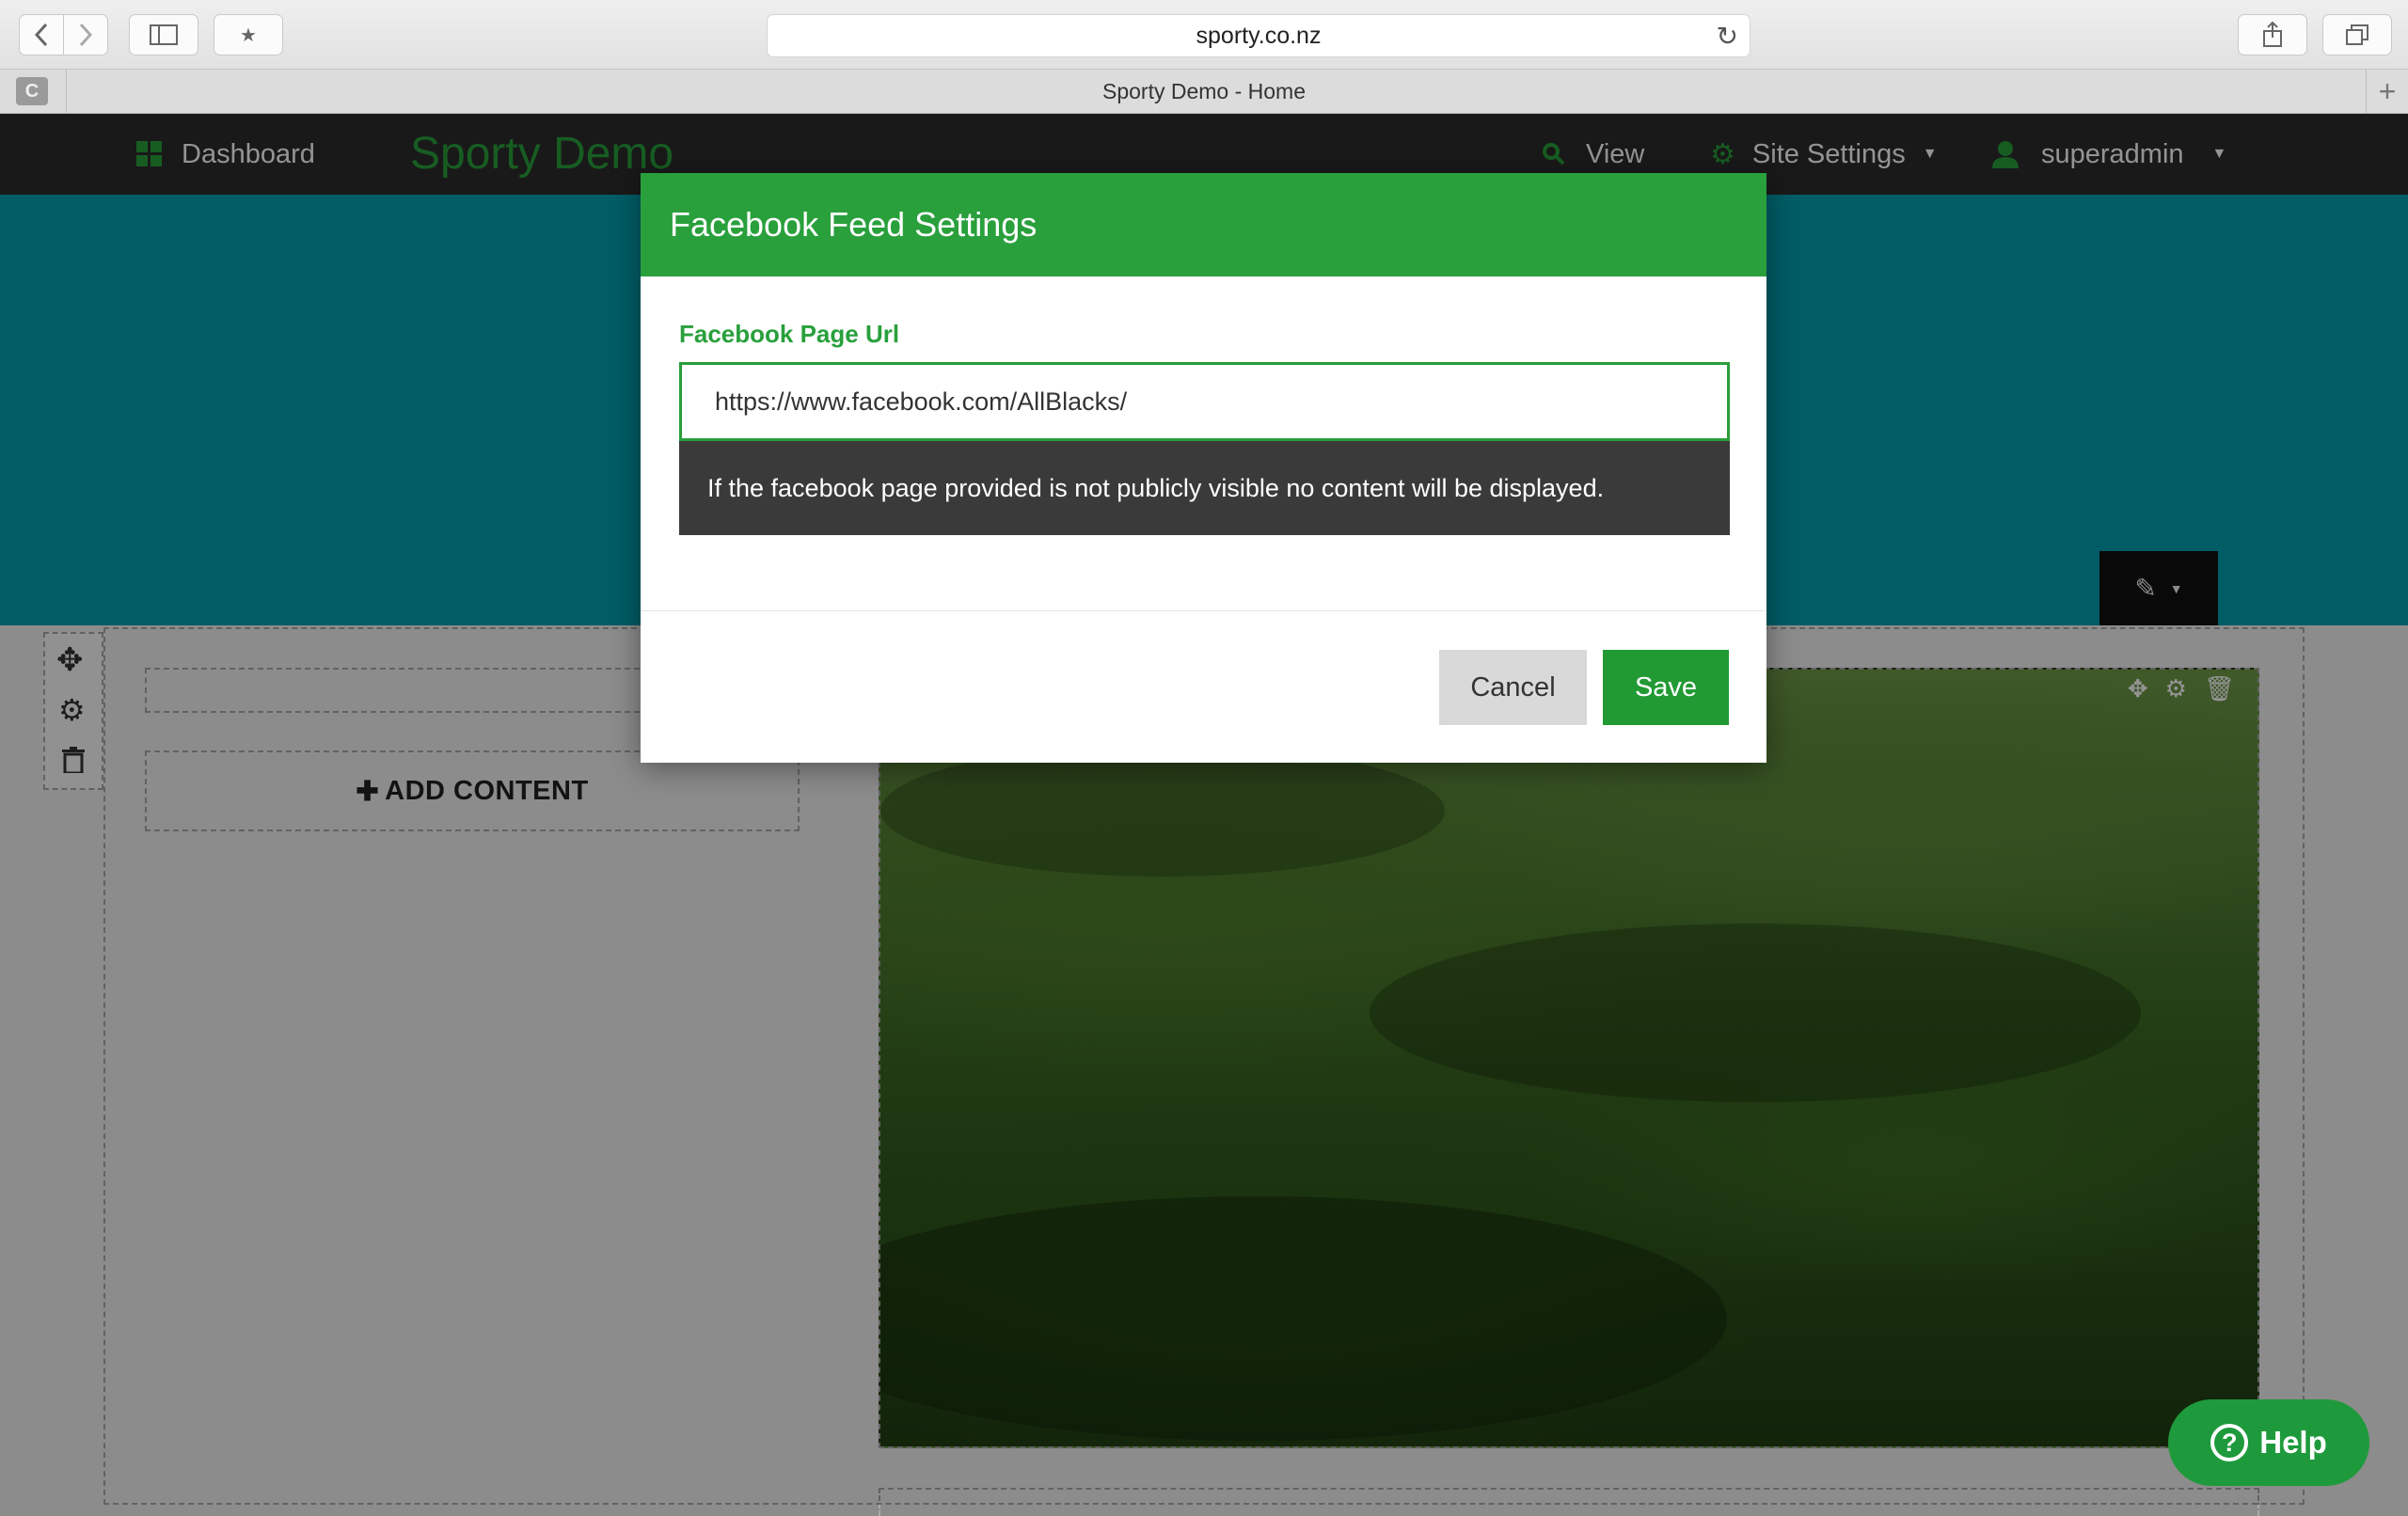  I want to click on tabs-overview-button, so click(2357, 34).